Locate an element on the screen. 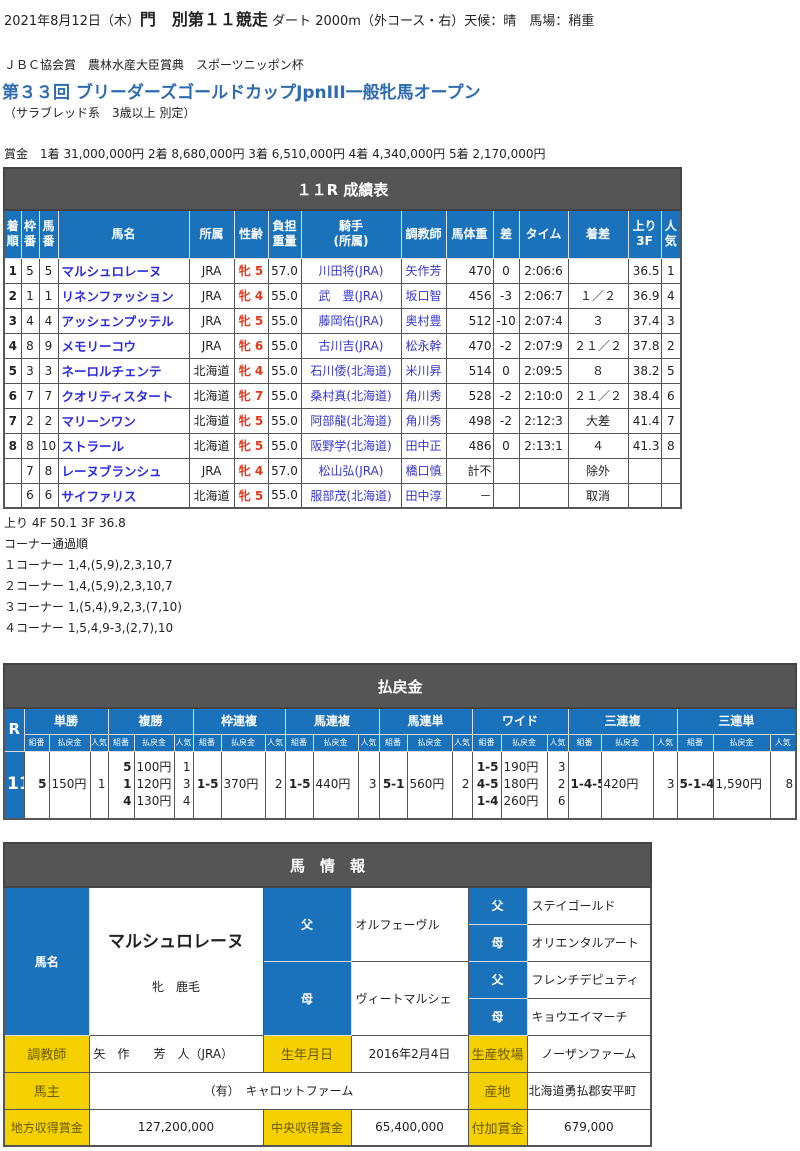  dam: ヴィートマルシェ is located at coordinates (409, 998).